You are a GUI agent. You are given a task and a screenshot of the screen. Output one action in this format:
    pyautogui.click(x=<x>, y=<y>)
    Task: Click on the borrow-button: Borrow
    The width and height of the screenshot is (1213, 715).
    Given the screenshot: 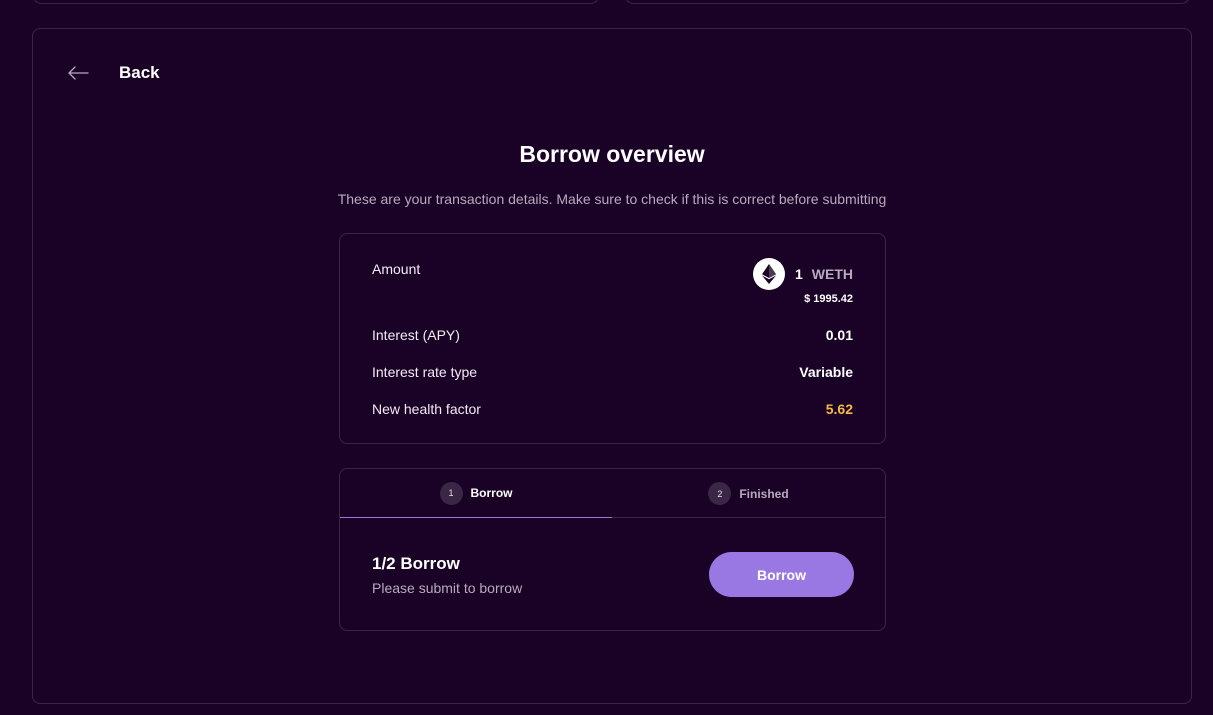 What is the action you would take?
    pyautogui.click(x=781, y=574)
    